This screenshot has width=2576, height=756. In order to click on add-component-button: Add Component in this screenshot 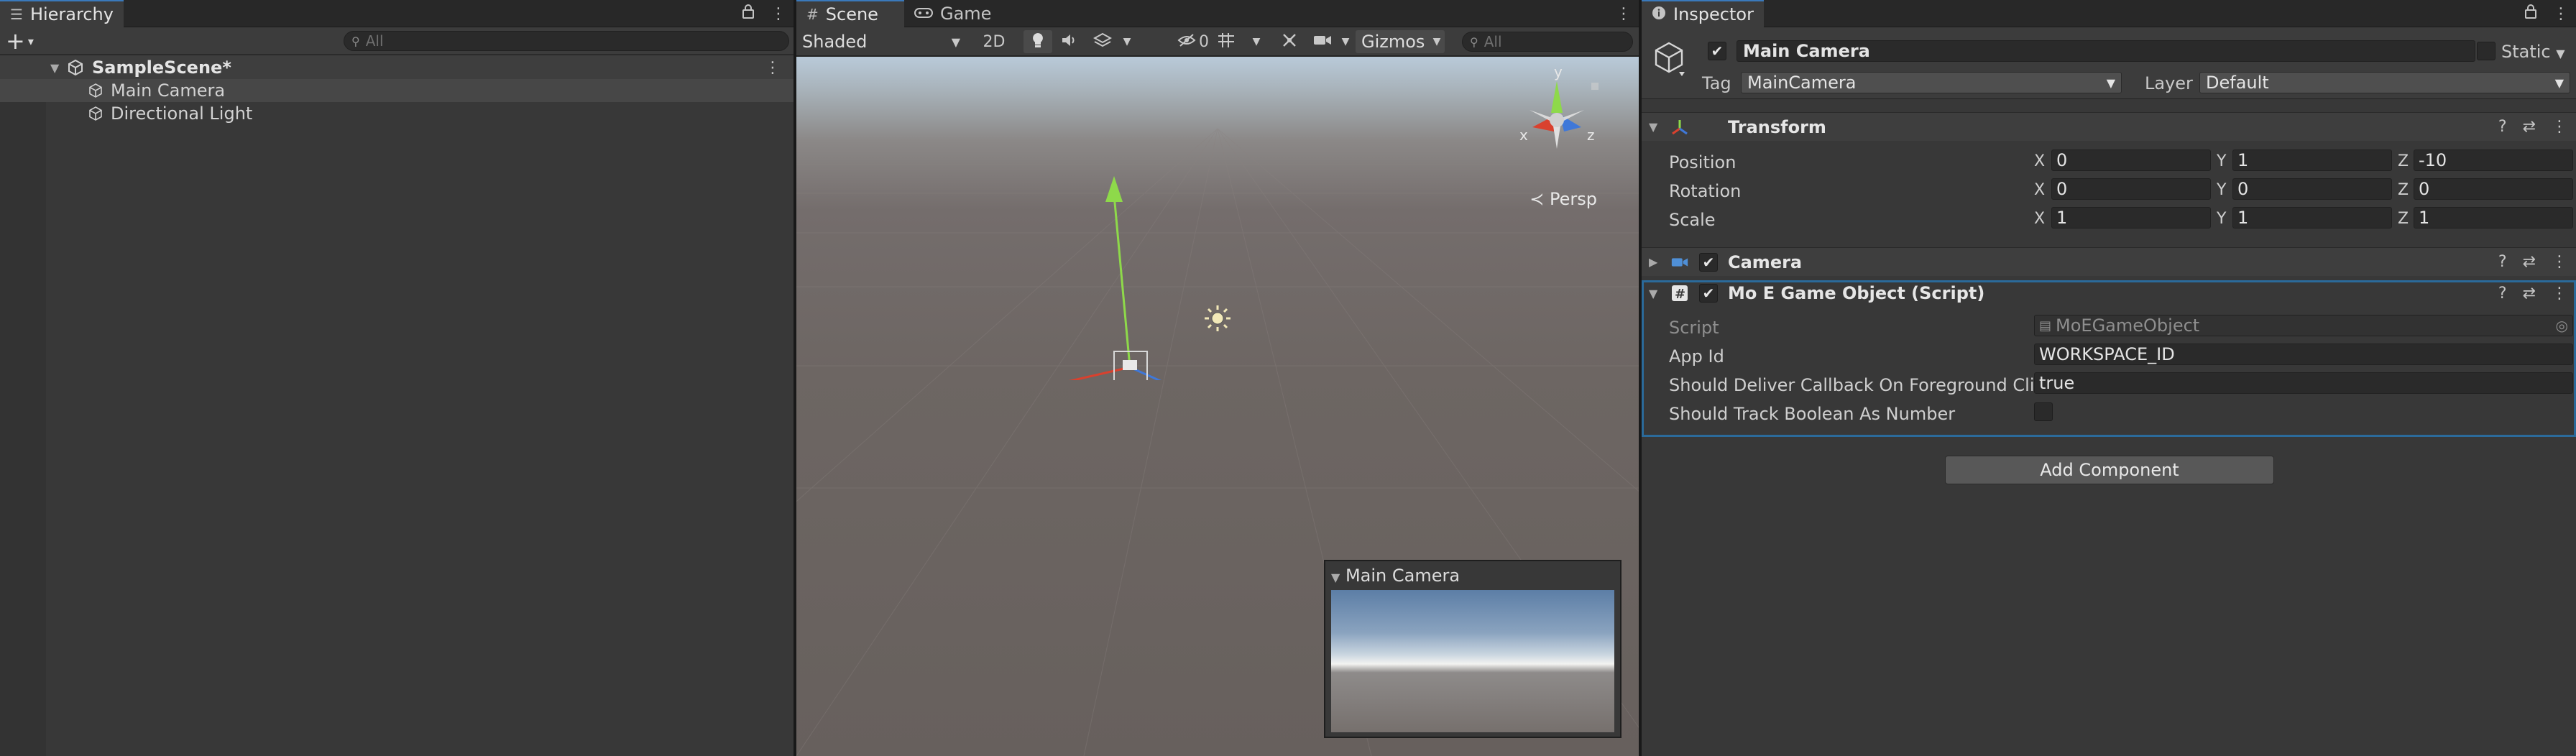, I will do `click(2109, 470)`.